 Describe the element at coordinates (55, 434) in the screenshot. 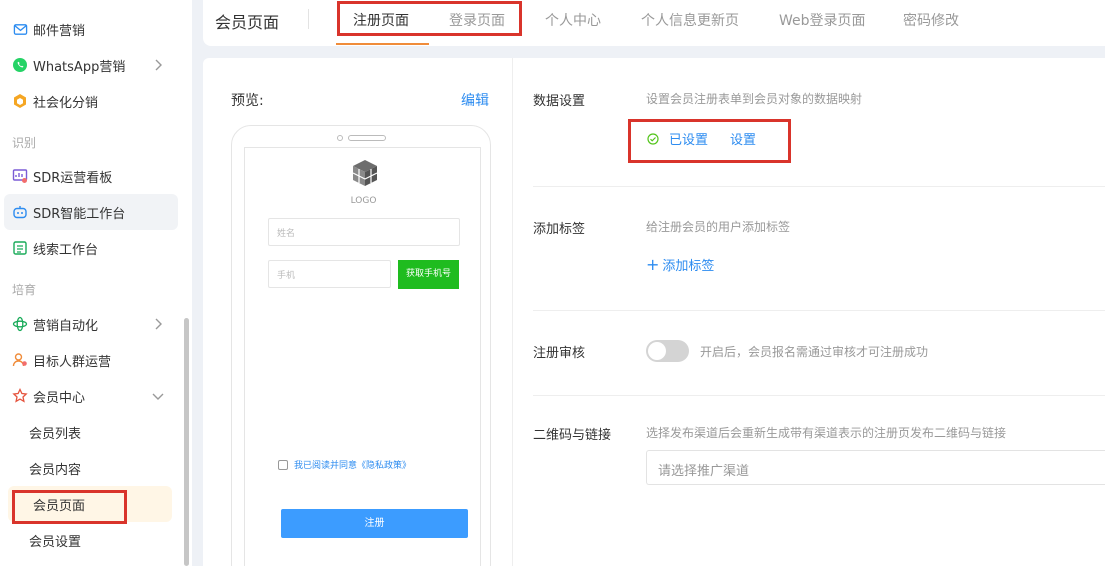

I see `sidebar-item-label: 会员列表` at that location.